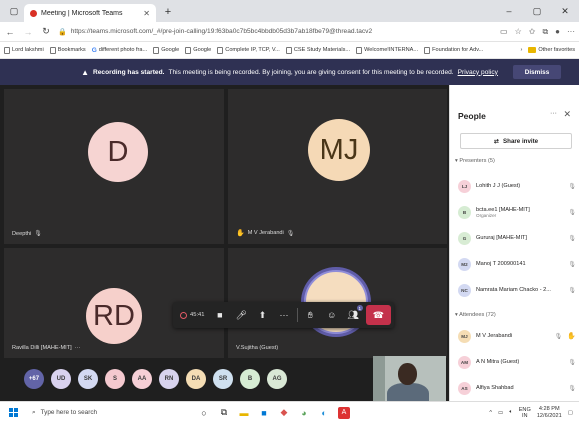  What do you see at coordinates (337, 166) in the screenshot?
I see `video-tile: MJ ✋ M V Jerabandi 🎙` at bounding box center [337, 166].